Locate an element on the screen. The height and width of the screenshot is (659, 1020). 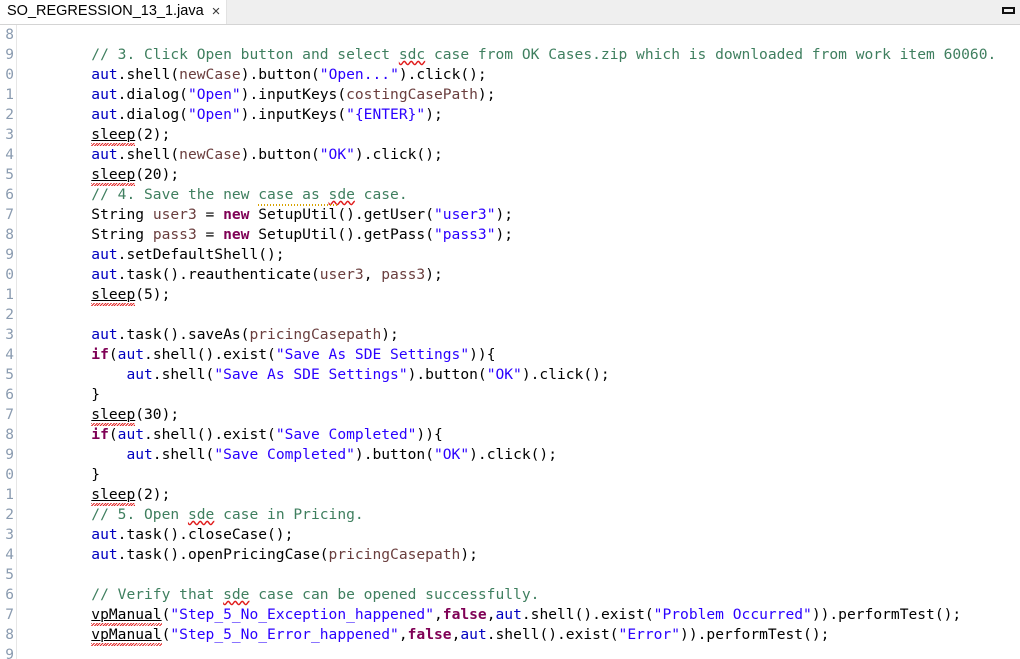
code-line: aut.task().closeCase(); is located at coordinates (520, 535).